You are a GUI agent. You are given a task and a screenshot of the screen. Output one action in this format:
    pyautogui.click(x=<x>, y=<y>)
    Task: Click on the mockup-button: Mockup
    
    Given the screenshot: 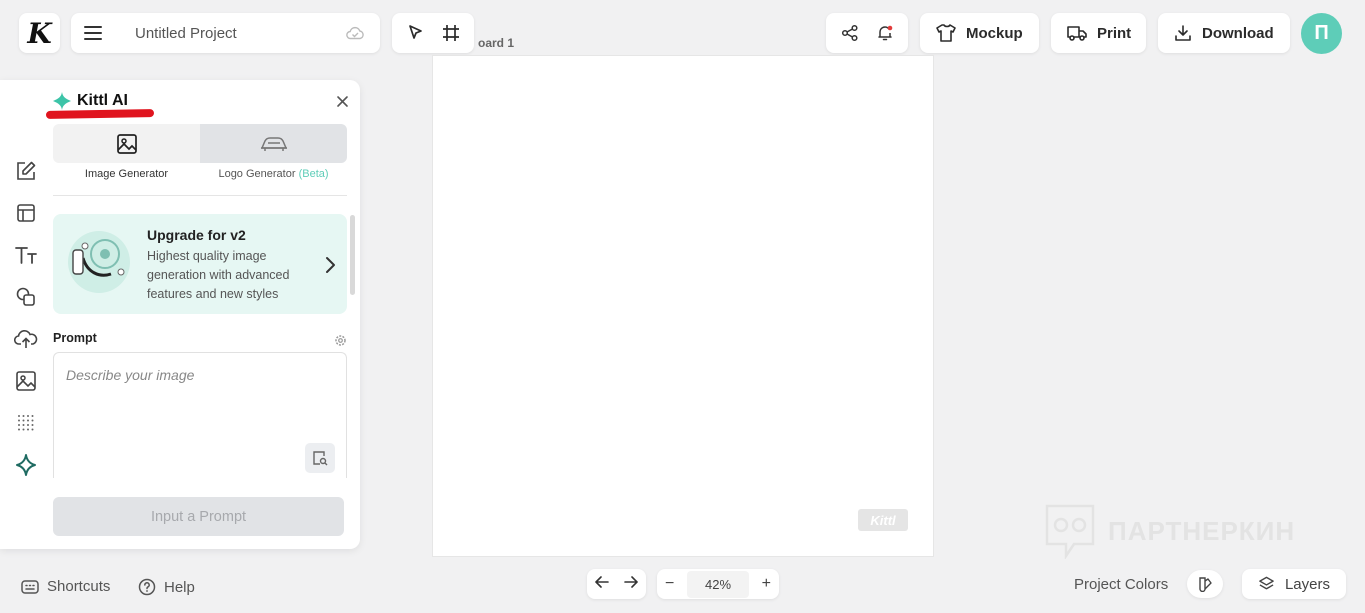 What is the action you would take?
    pyautogui.click(x=979, y=33)
    